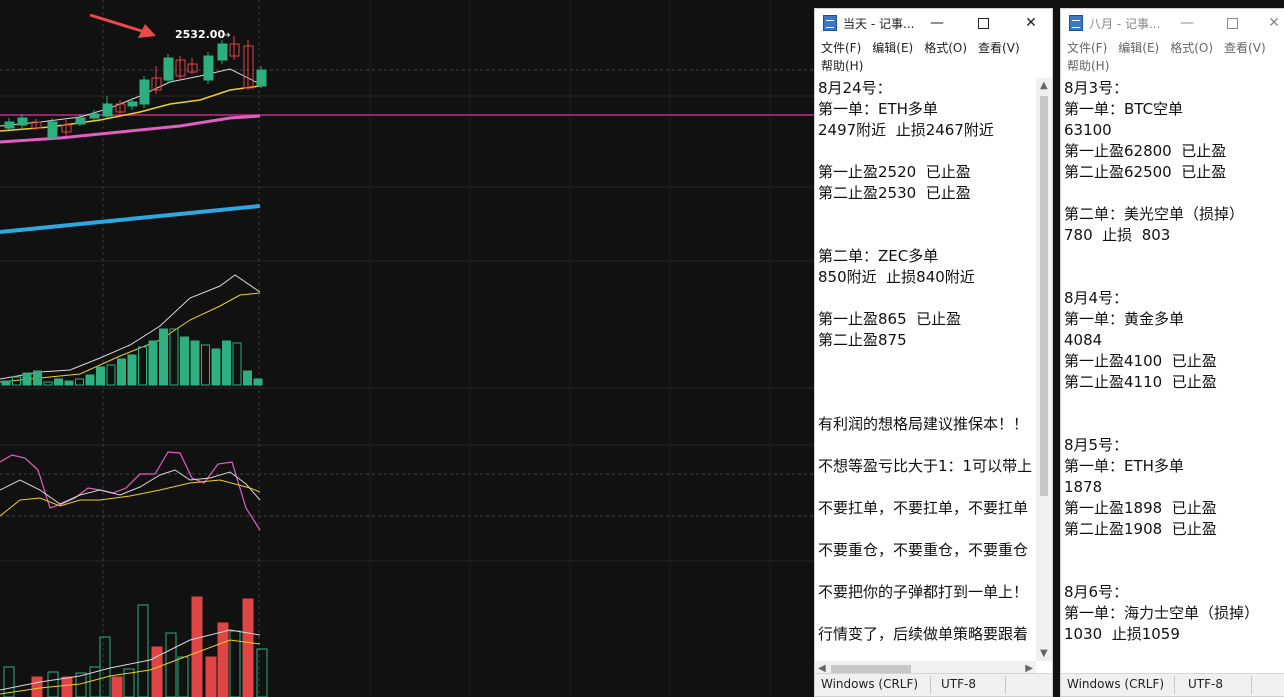 This screenshot has width=1284, height=697. Describe the element at coordinates (870, 684) in the screenshot. I see `line-ending-status: Windows (CRLF)` at that location.